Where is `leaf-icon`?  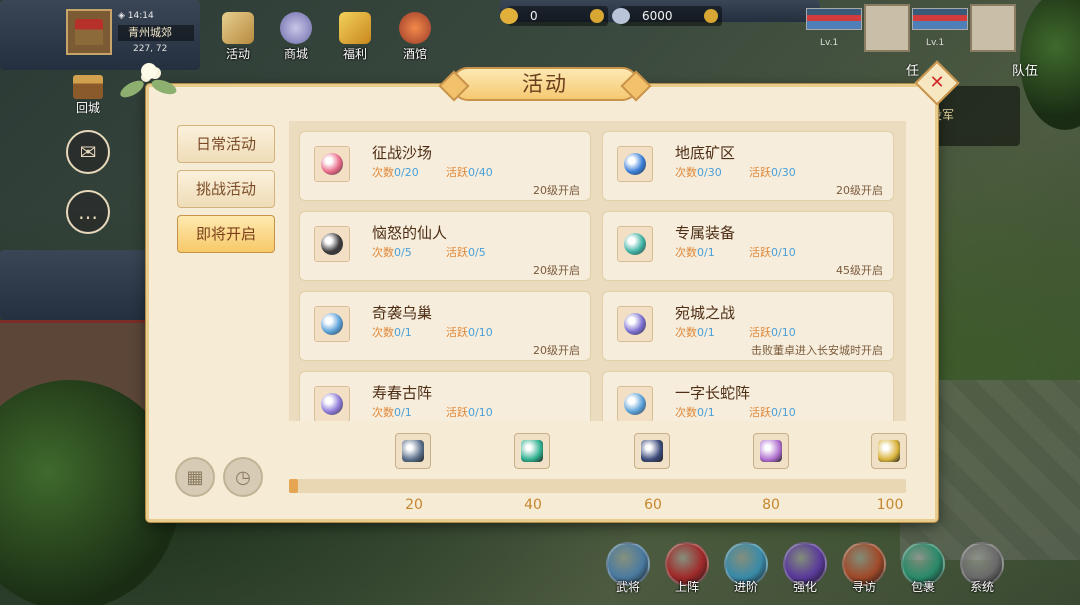
leaf-icon is located at coordinates (164, 87).